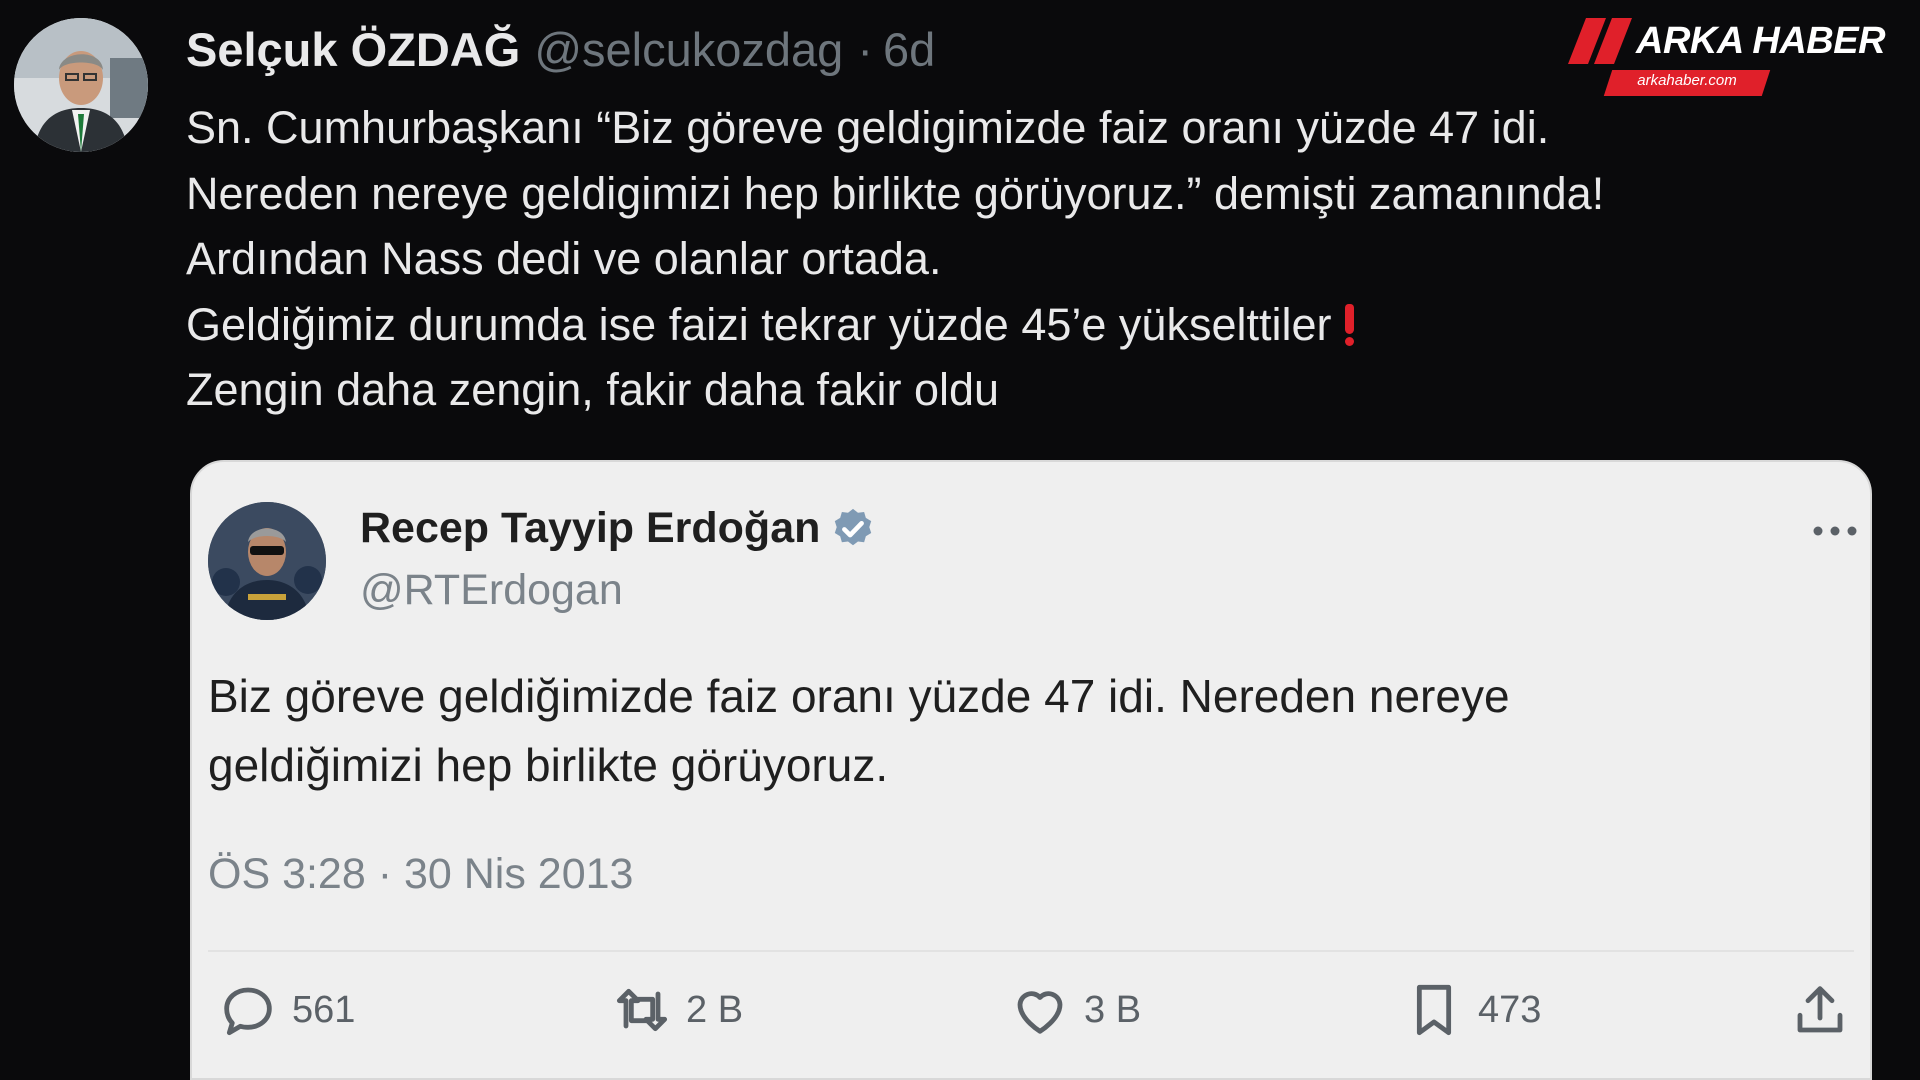  Describe the element at coordinates (909, 49) in the screenshot. I see `outer-tweet-age: 6d` at that location.